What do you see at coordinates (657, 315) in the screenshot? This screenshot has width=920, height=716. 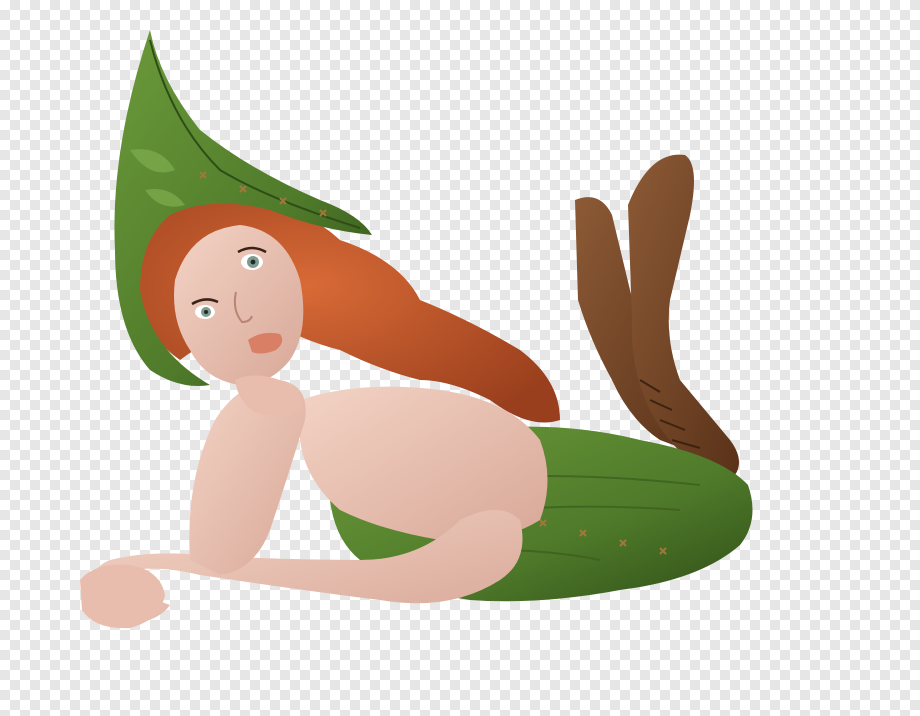 I see `boots` at bounding box center [657, 315].